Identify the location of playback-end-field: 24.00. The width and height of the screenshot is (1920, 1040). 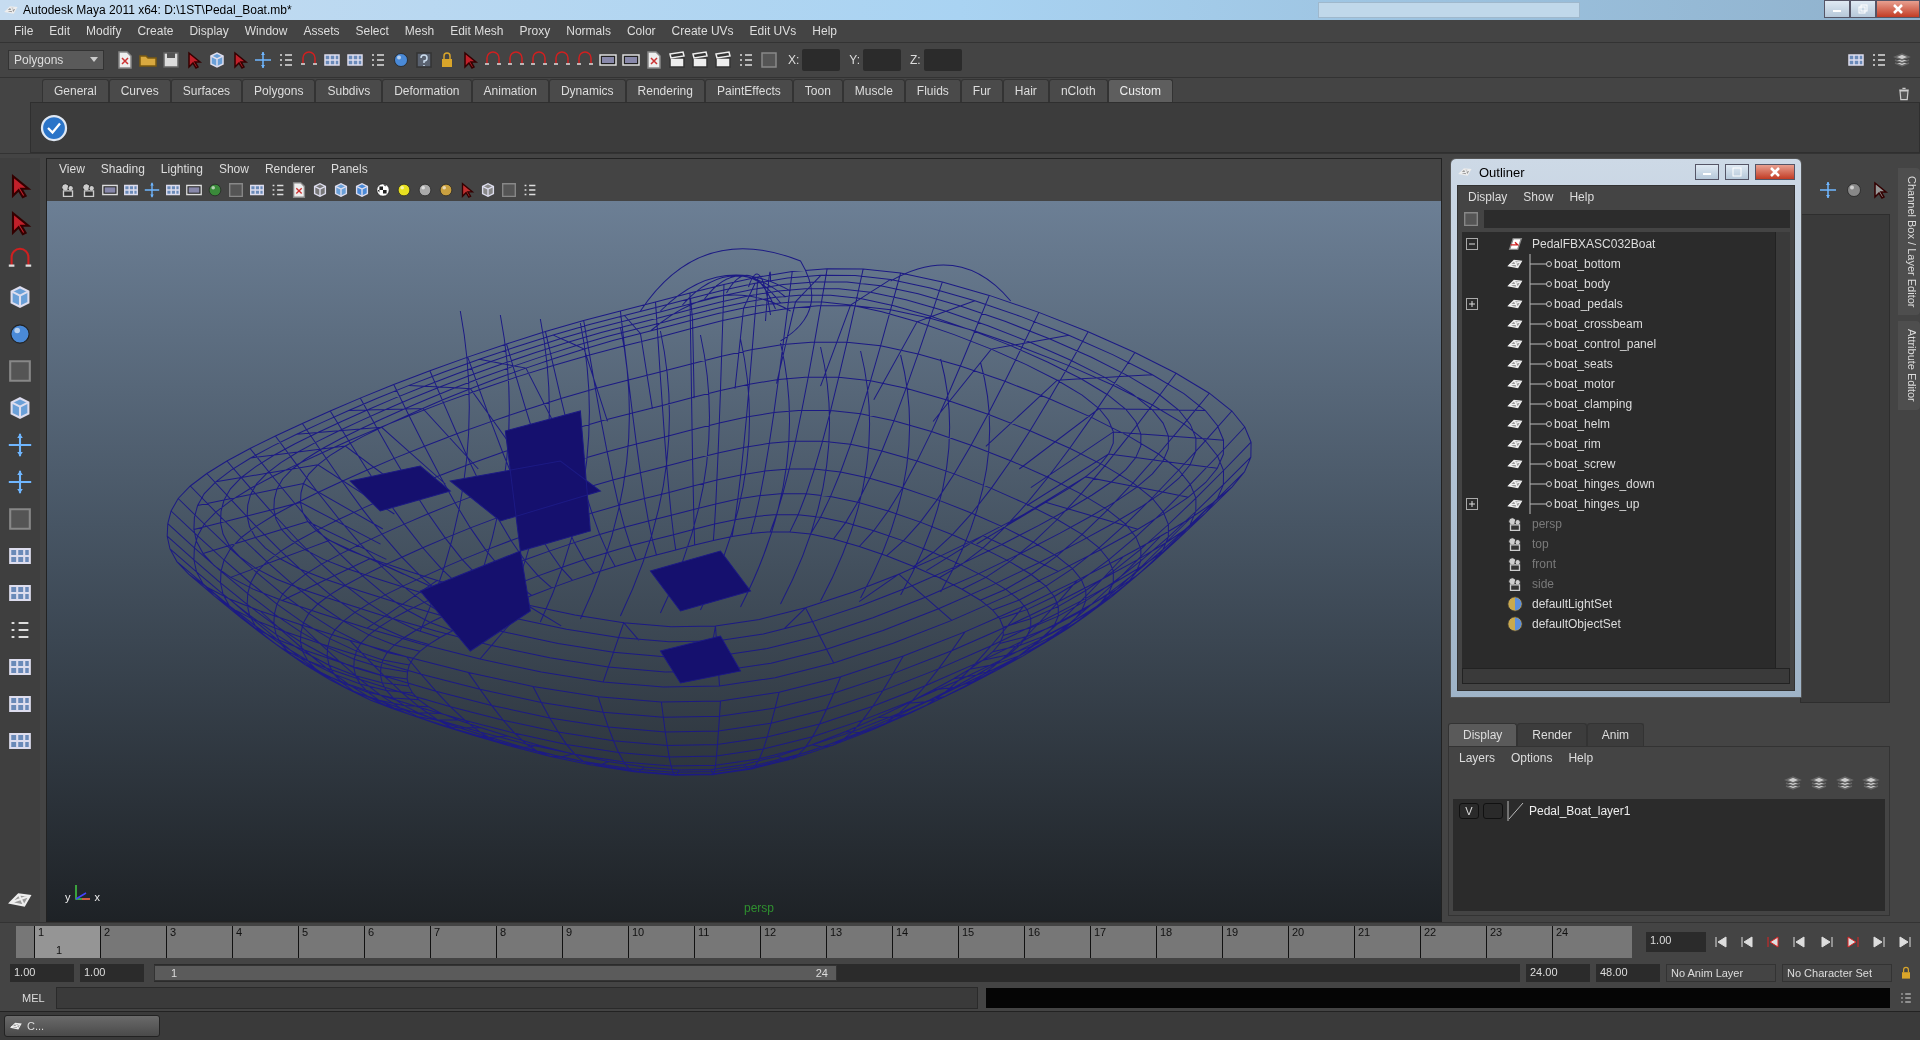
(1558, 973).